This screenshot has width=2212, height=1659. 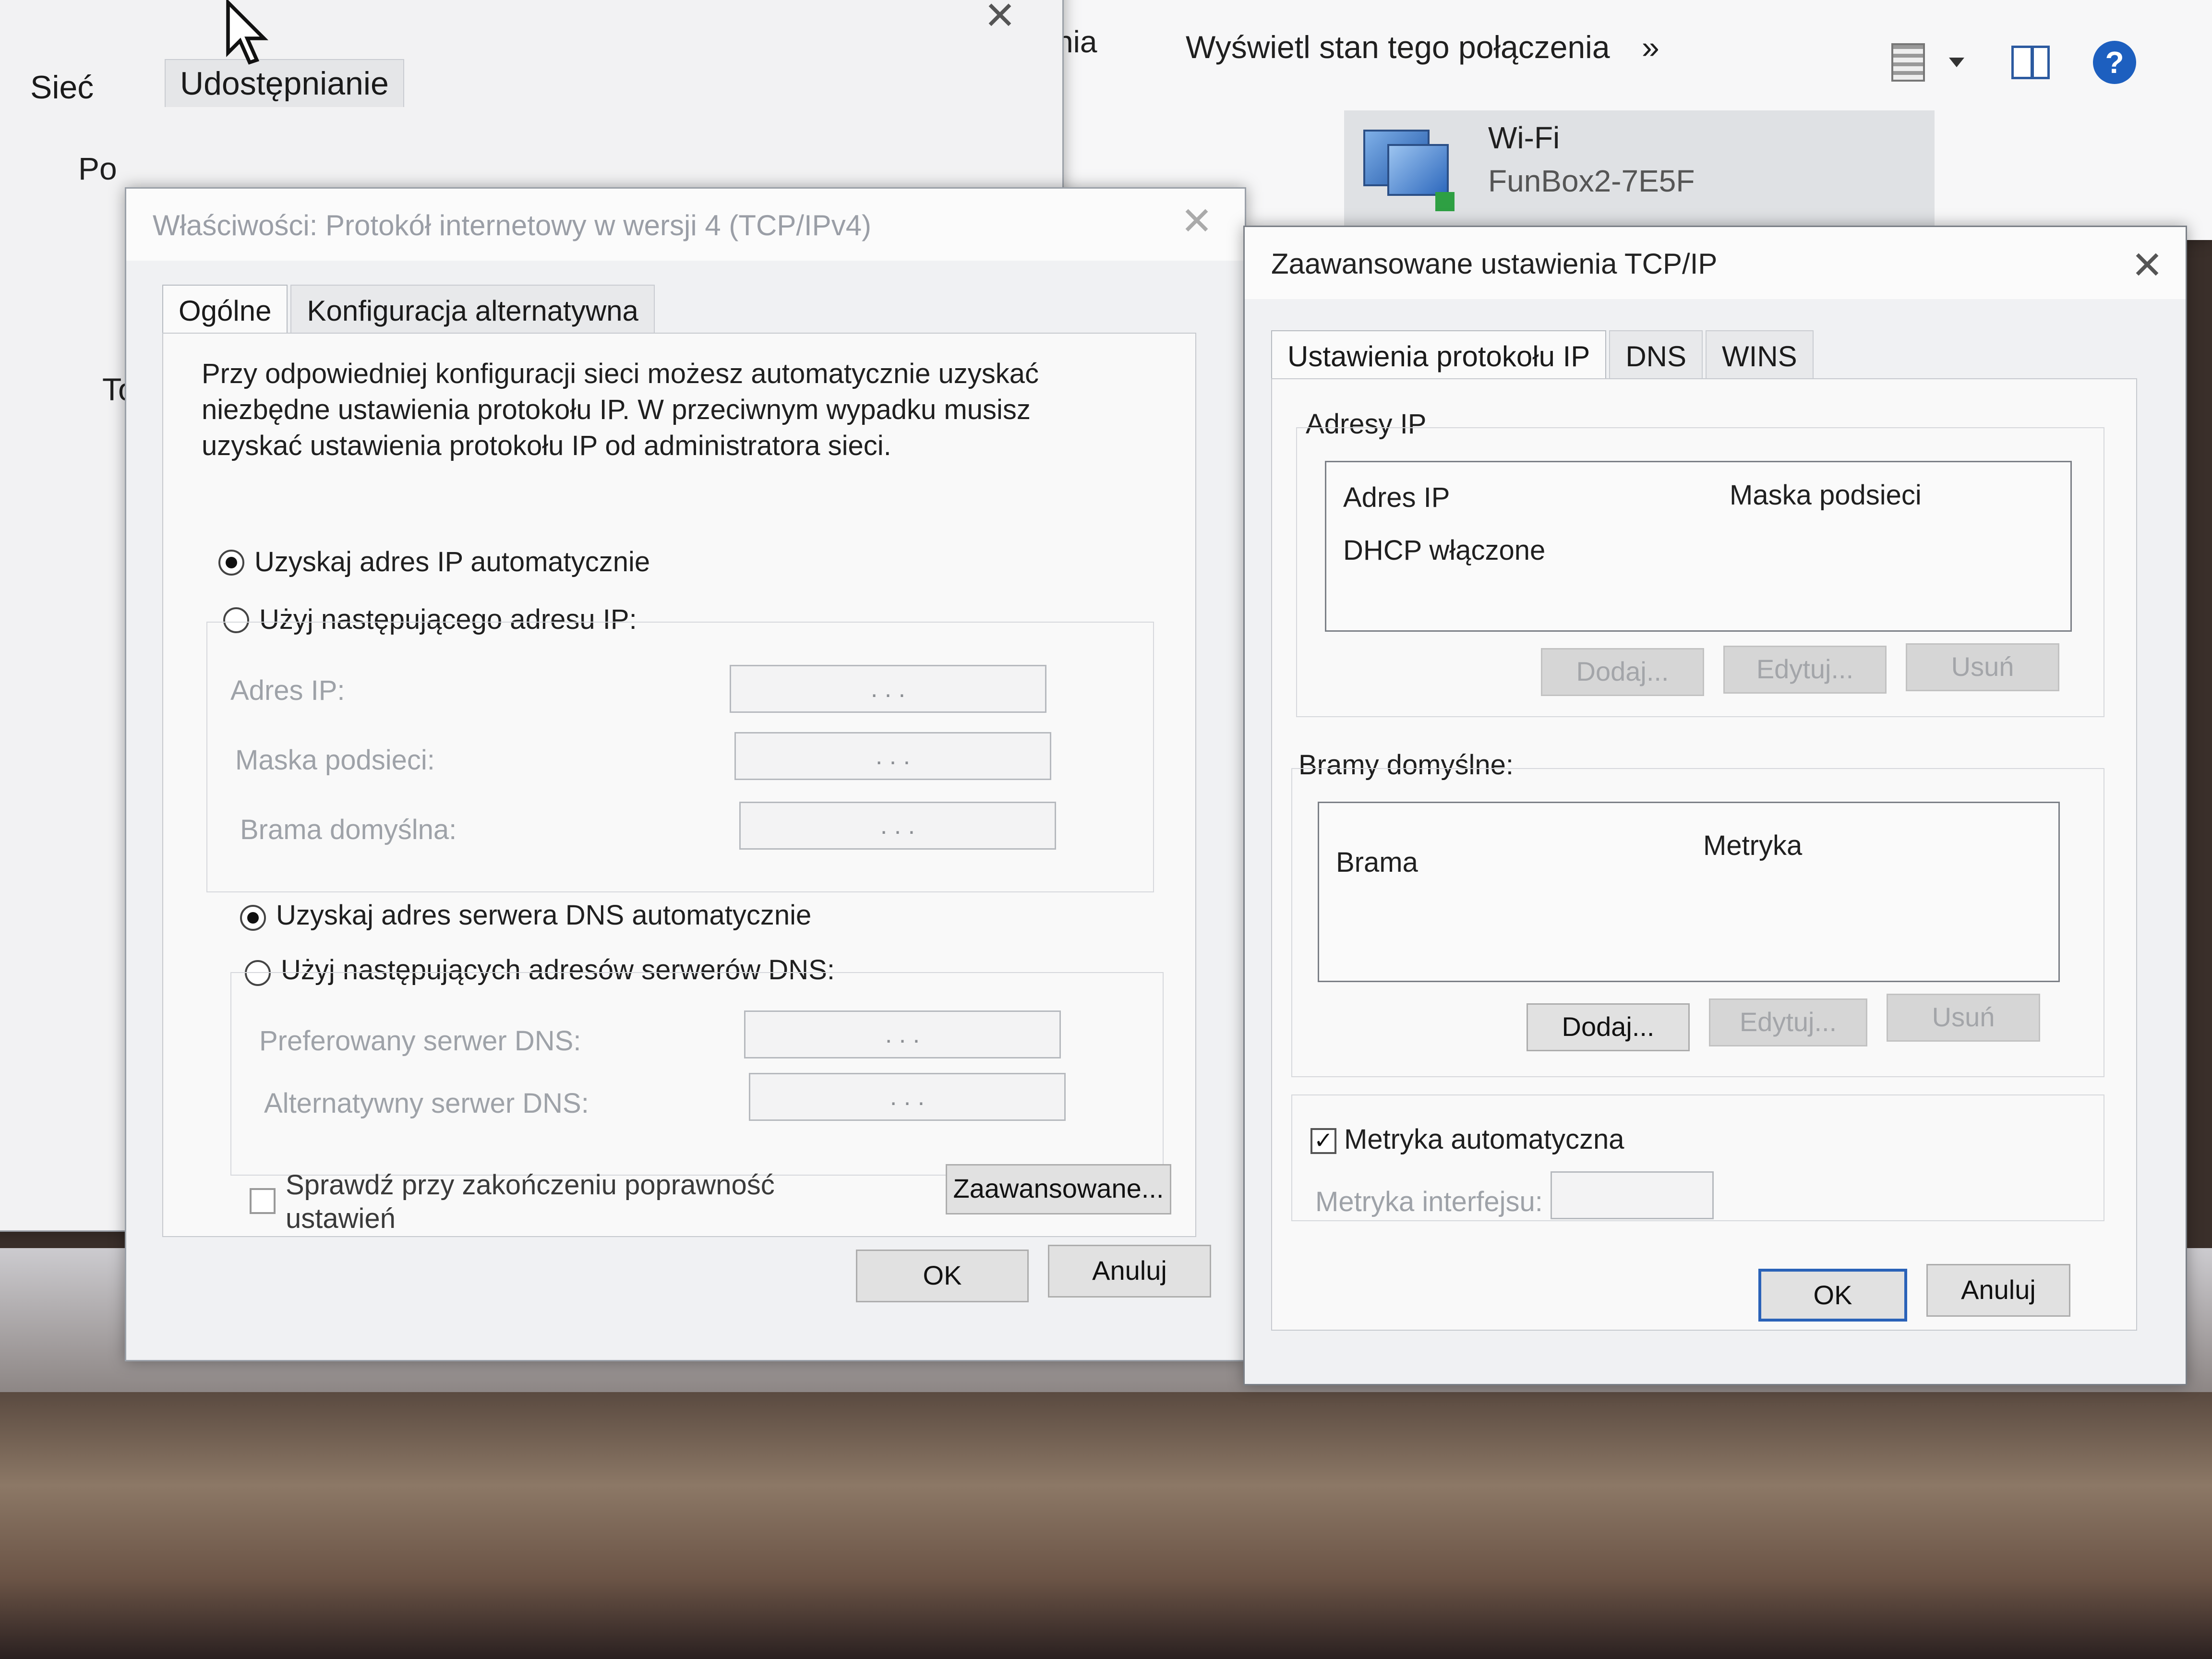 What do you see at coordinates (97, 168) in the screenshot?
I see `partial-label-po: Po` at bounding box center [97, 168].